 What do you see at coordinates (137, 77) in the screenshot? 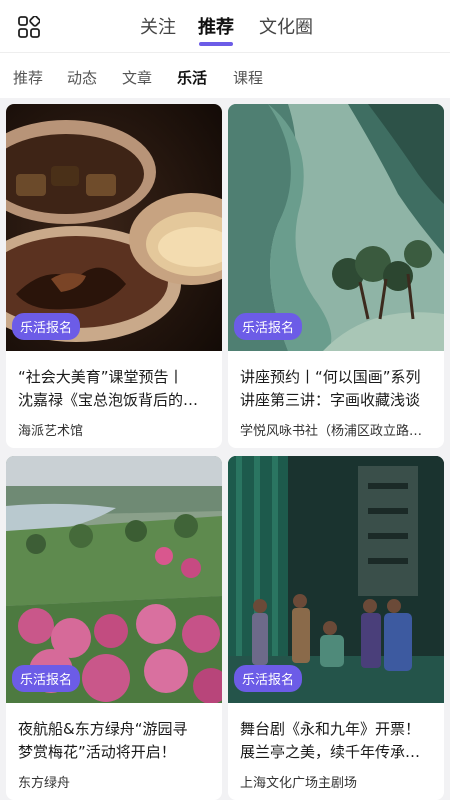
I see `subtab-articles: 文章` at bounding box center [137, 77].